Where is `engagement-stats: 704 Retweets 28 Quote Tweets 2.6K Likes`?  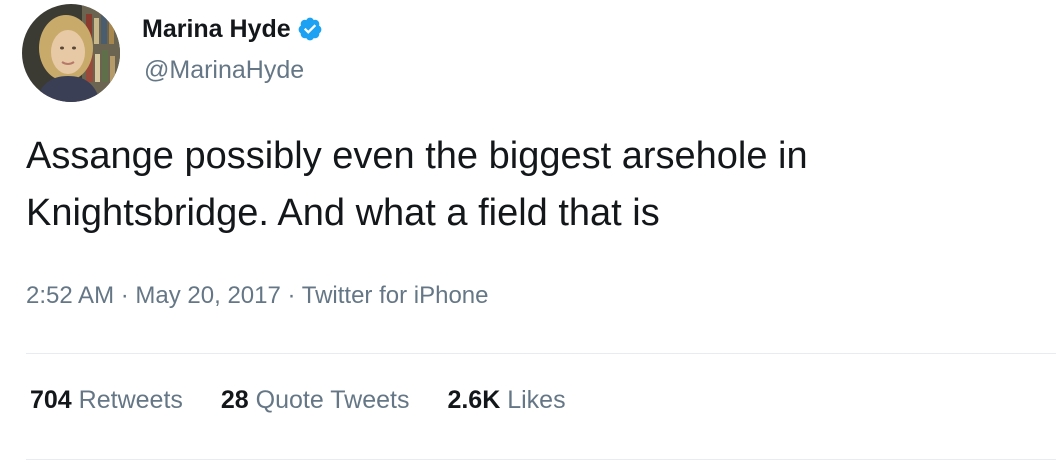 engagement-stats: 704 Retweets 28 Quote Tweets 2.6K Likes is located at coordinates (298, 400).